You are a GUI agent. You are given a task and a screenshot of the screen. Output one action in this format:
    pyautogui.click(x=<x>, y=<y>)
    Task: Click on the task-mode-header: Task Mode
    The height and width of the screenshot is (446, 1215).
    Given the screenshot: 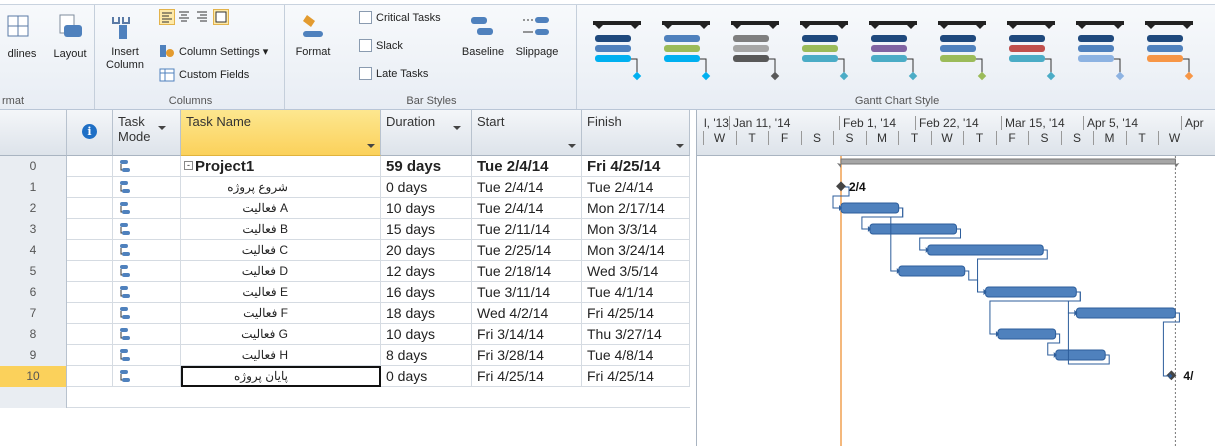 What is the action you would take?
    pyautogui.click(x=147, y=133)
    